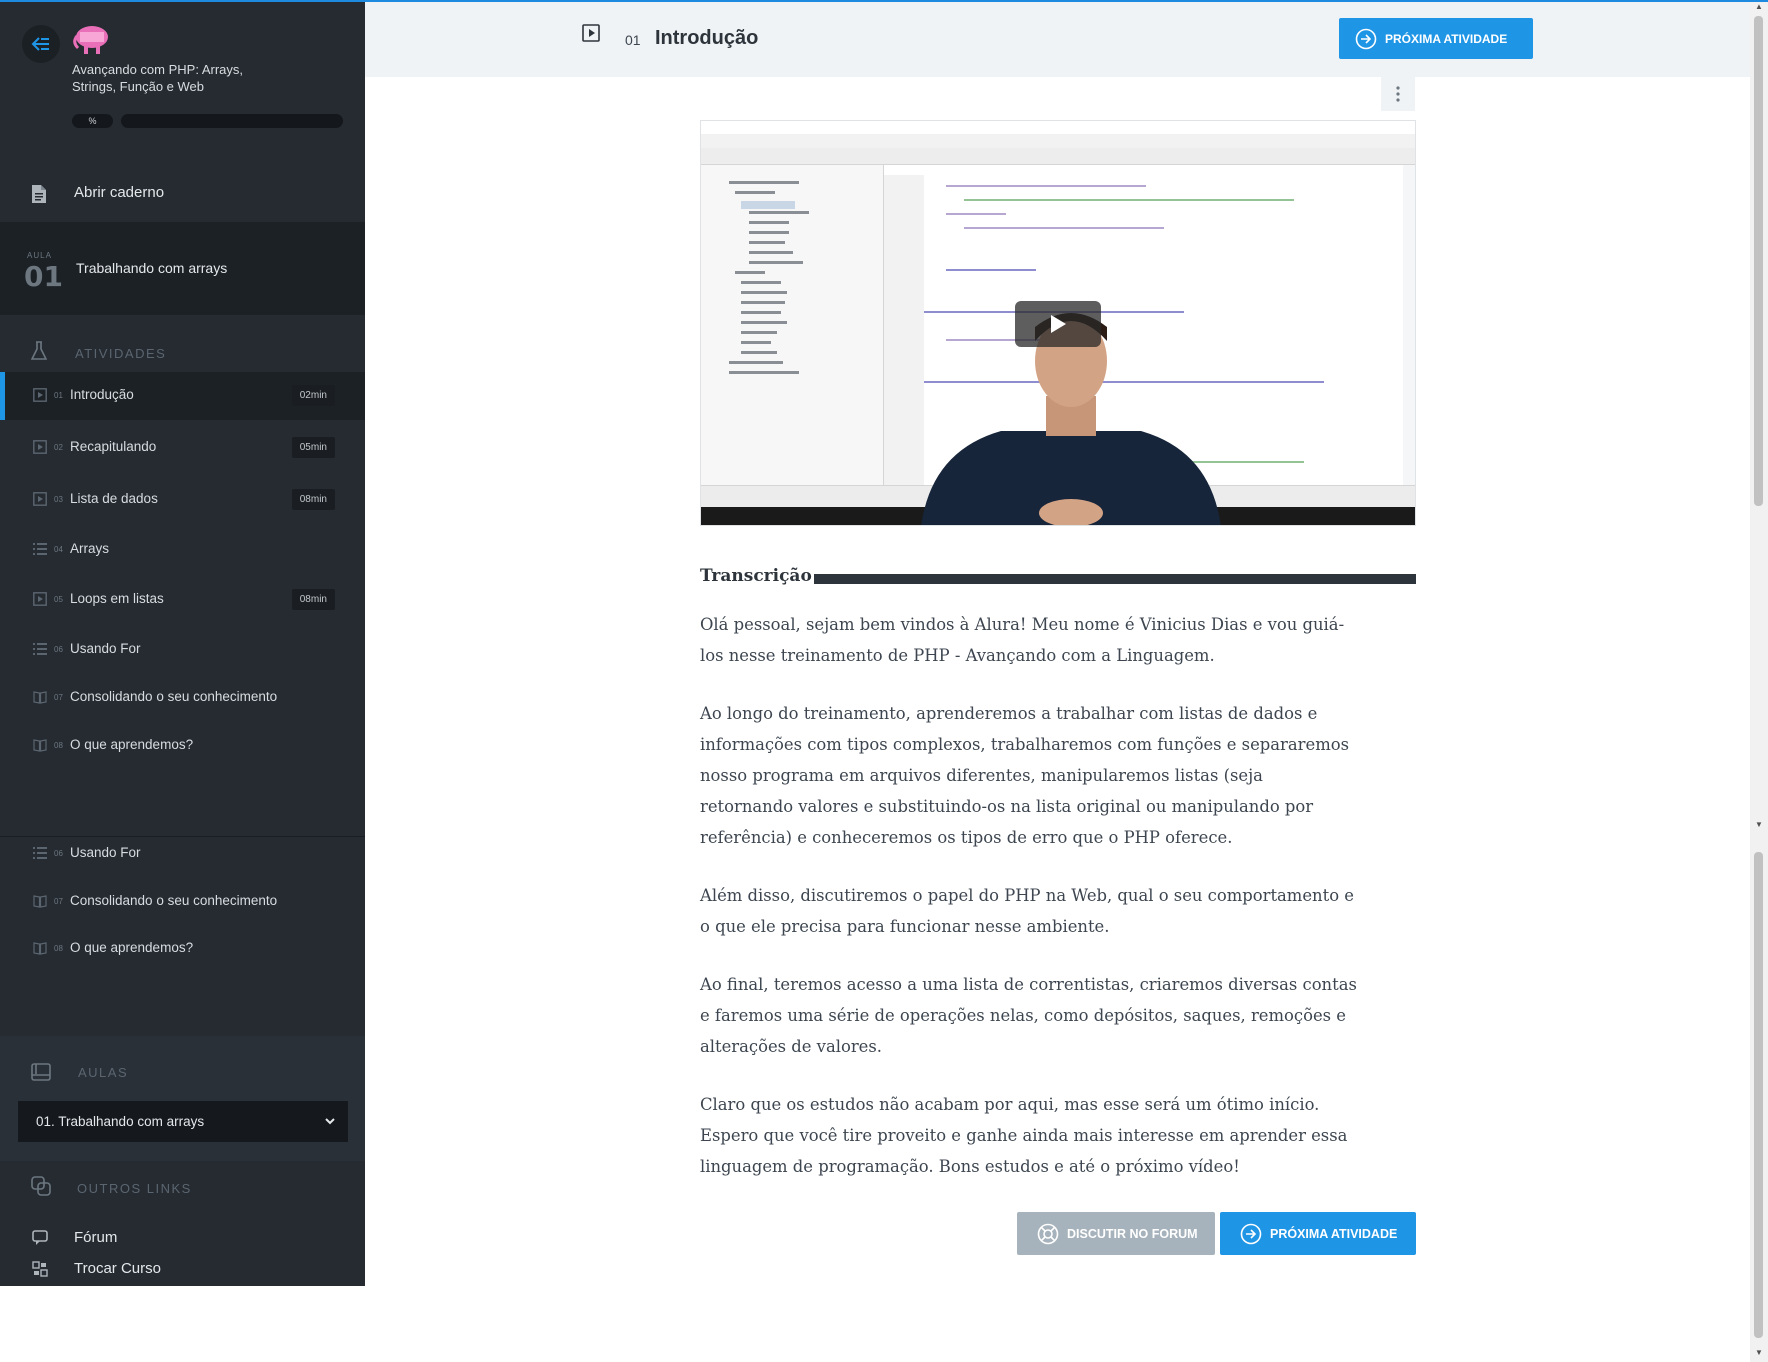 This screenshot has width=1768, height=1362. I want to click on activity-number: 05, so click(58, 599).